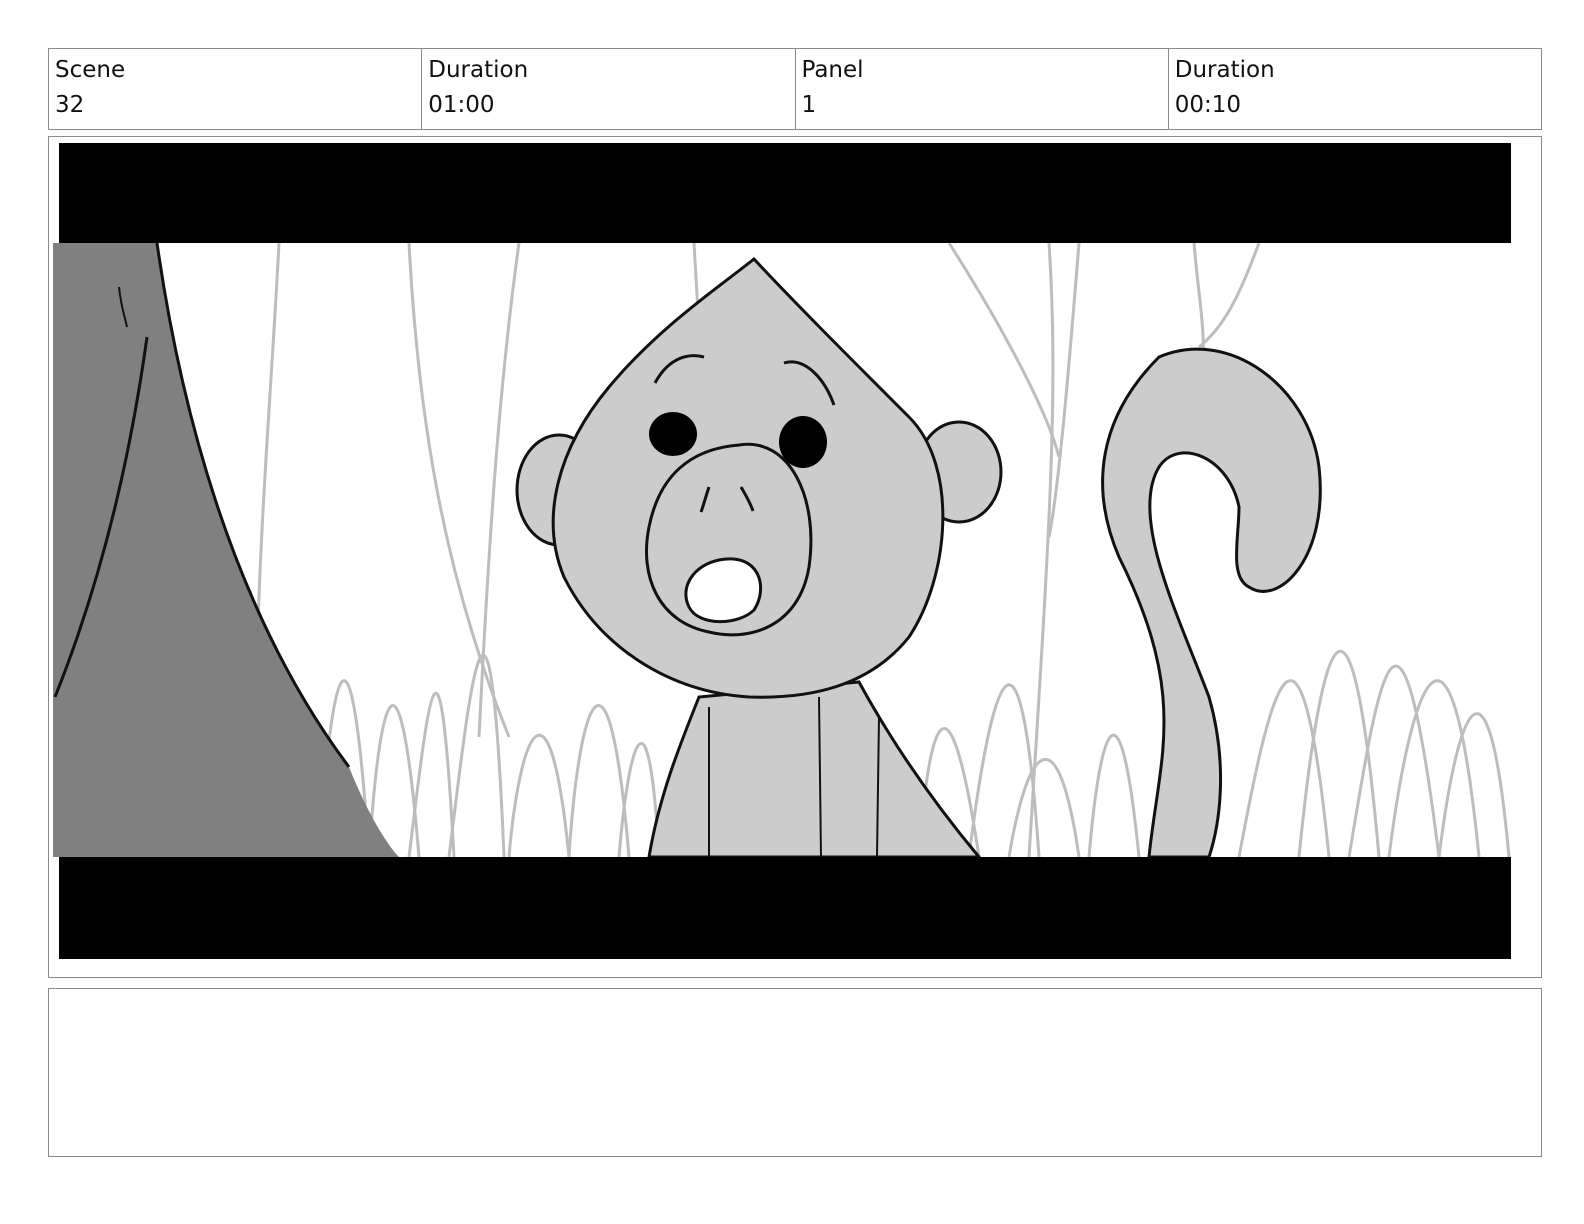 The height and width of the screenshot is (1224, 1584). I want to click on letterbox-top, so click(785, 193).